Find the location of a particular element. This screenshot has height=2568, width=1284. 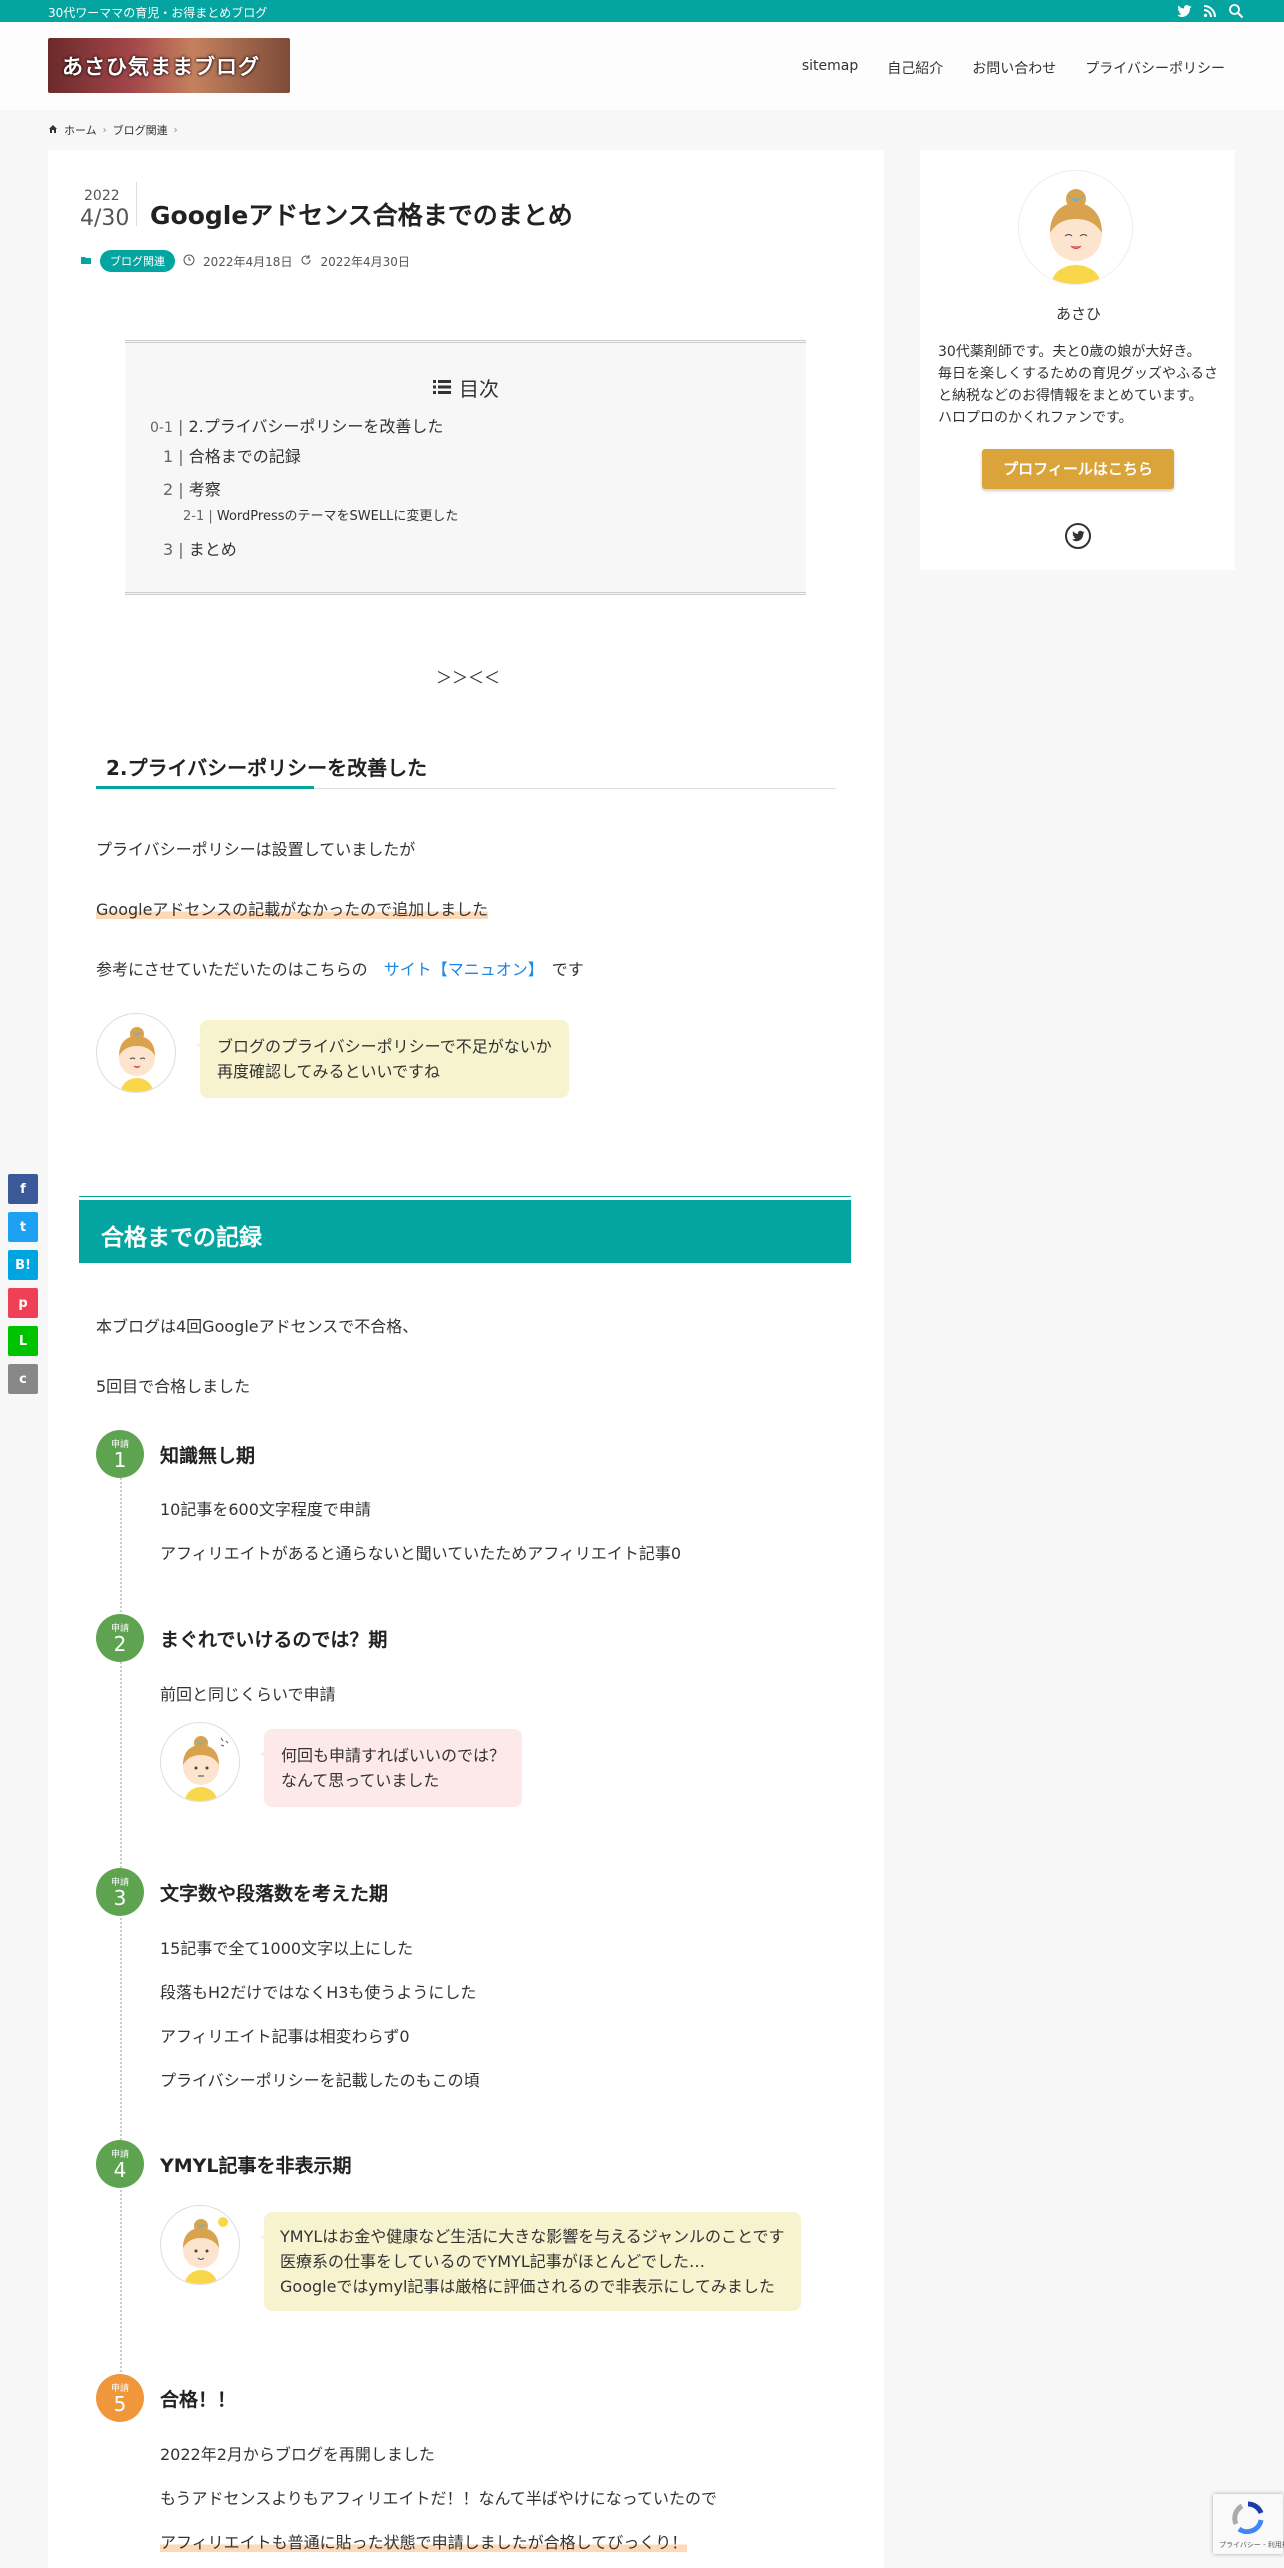

page-title: Googleアドセンス合格までのまとめ is located at coordinates (361, 215).